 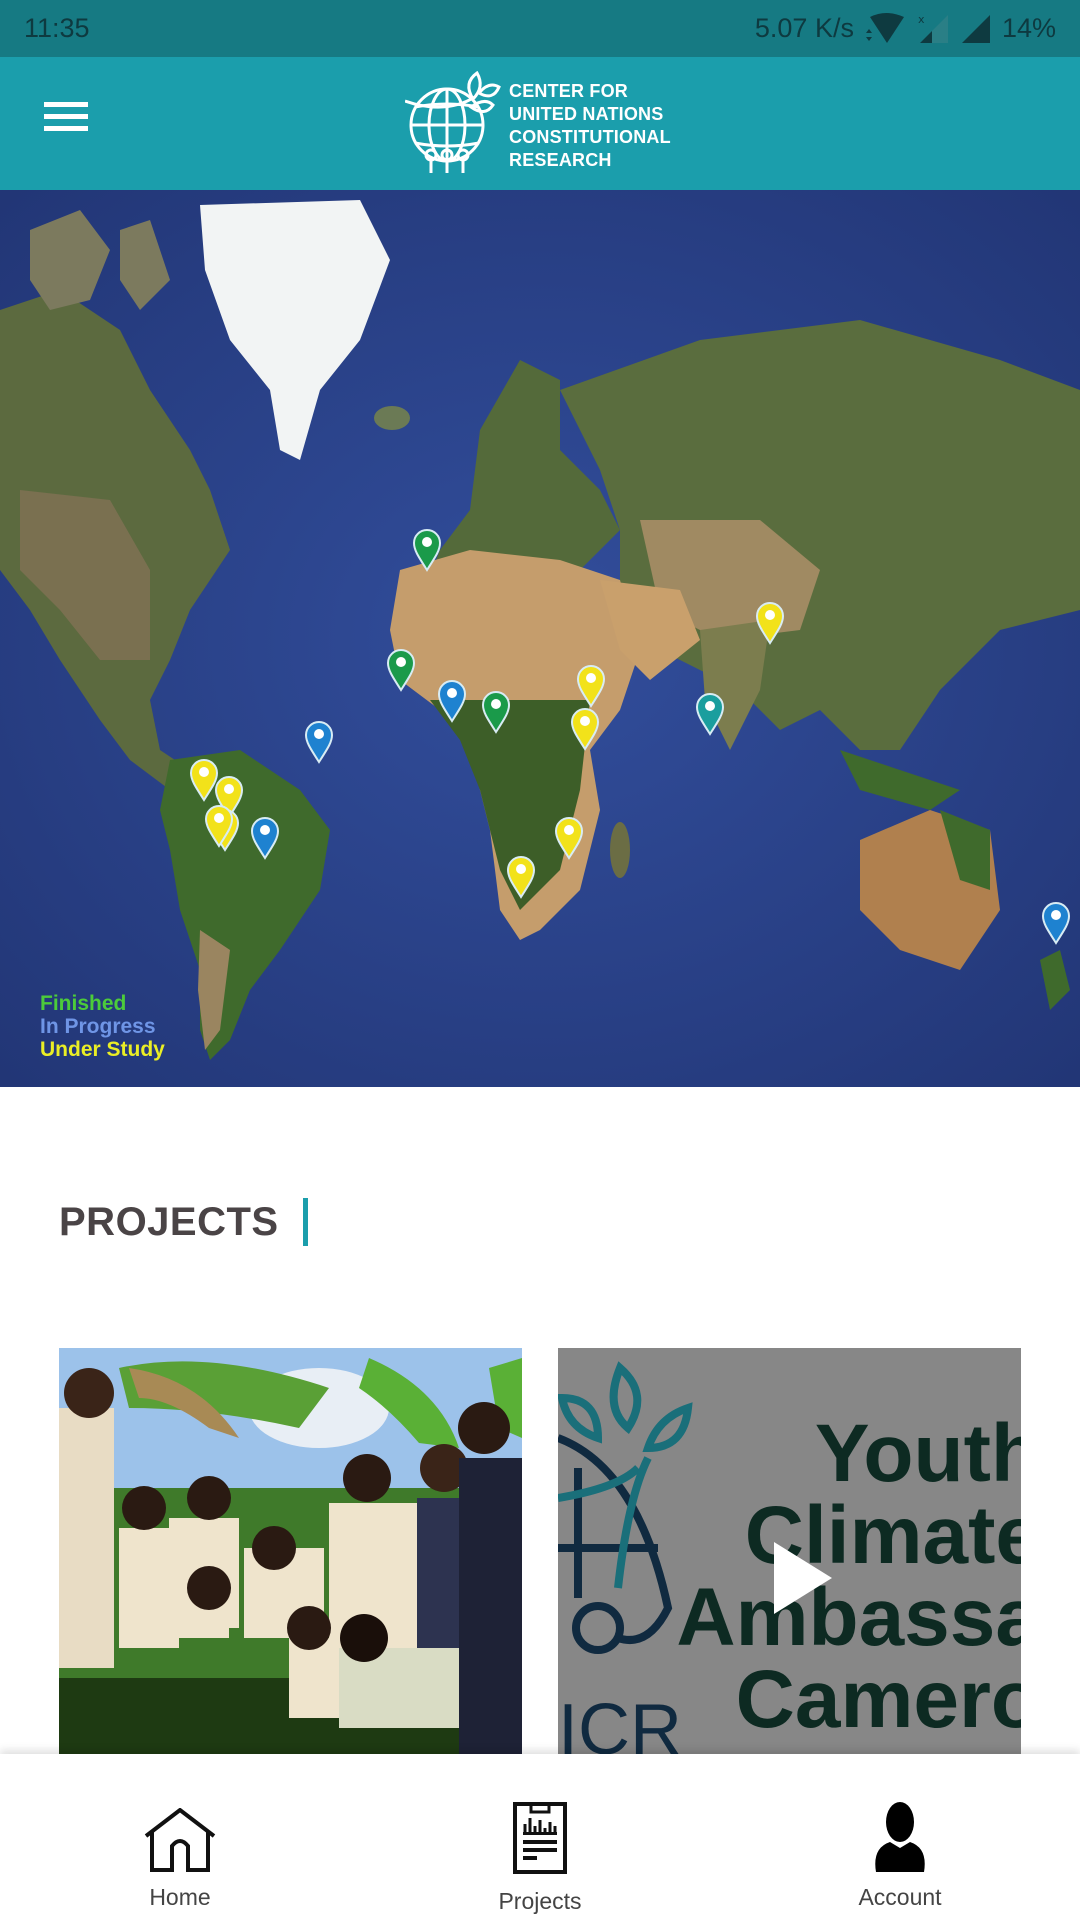 I want to click on project-card-image, so click(x=290, y=1551).